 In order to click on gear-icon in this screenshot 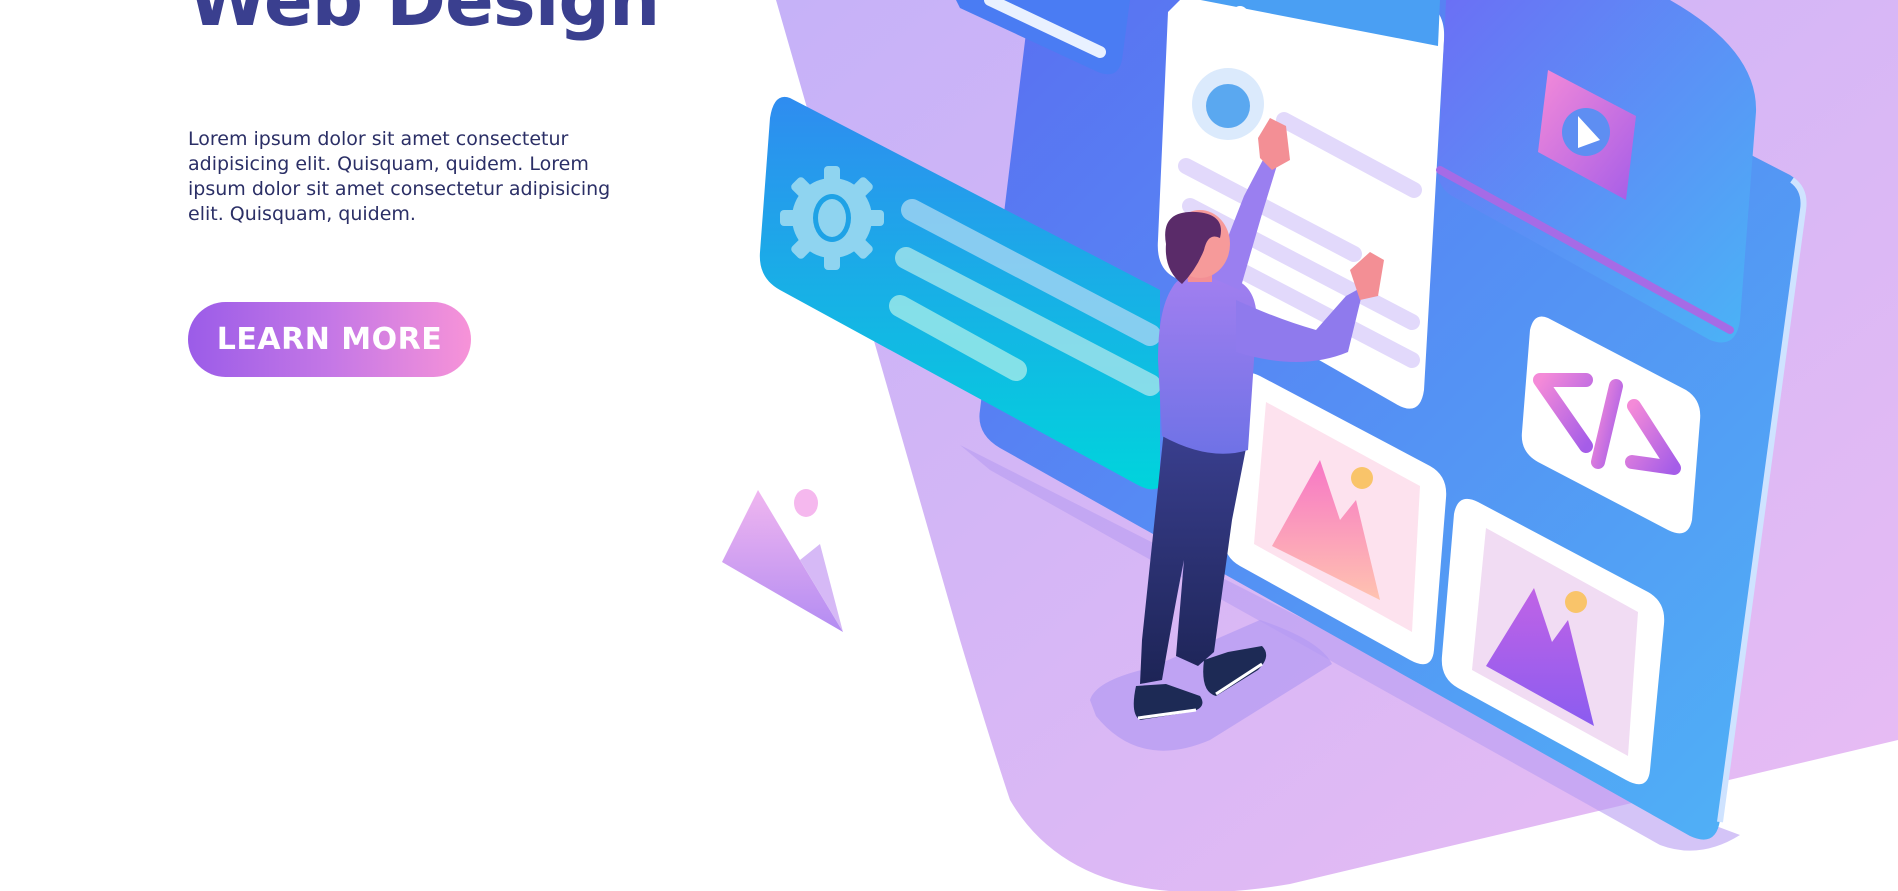, I will do `click(832, 218)`.